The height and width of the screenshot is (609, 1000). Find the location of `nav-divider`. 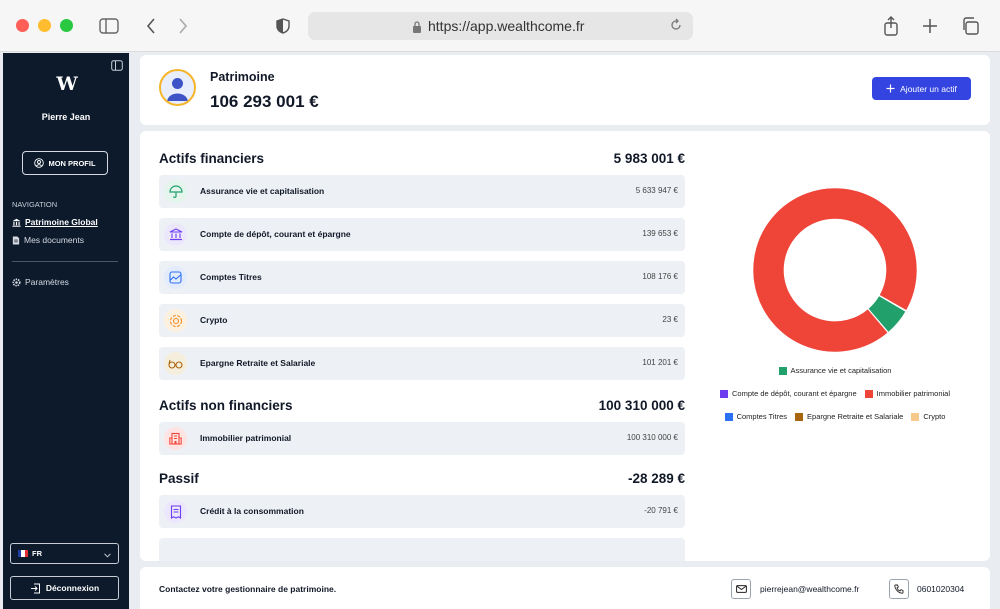

nav-divider is located at coordinates (65, 261).